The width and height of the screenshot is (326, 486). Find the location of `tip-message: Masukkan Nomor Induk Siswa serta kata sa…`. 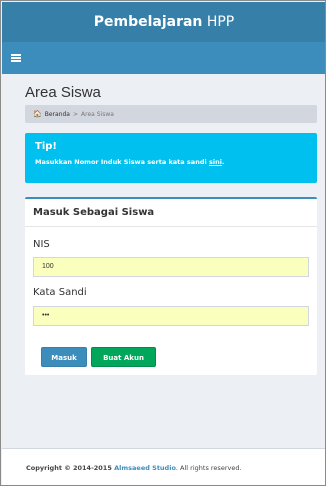

tip-message: Masukkan Nomor Induk Siswa serta kata sa… is located at coordinates (122, 162).